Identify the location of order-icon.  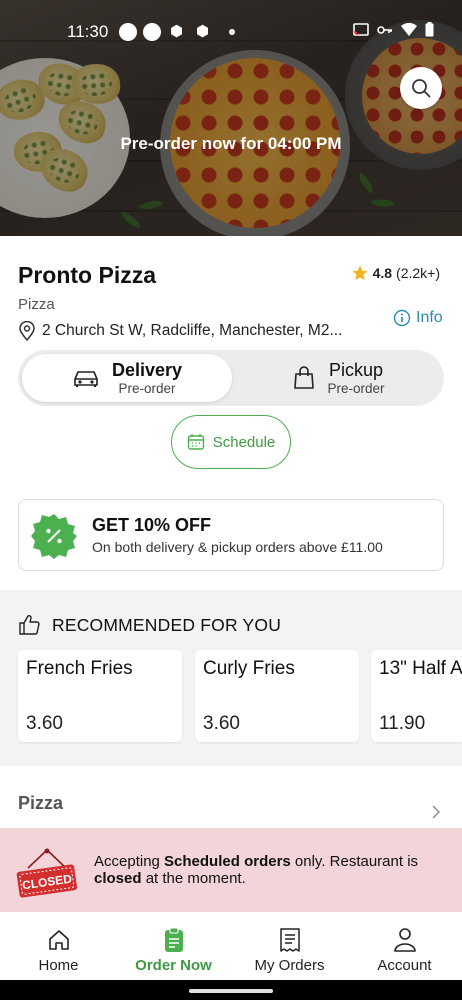
(173, 939).